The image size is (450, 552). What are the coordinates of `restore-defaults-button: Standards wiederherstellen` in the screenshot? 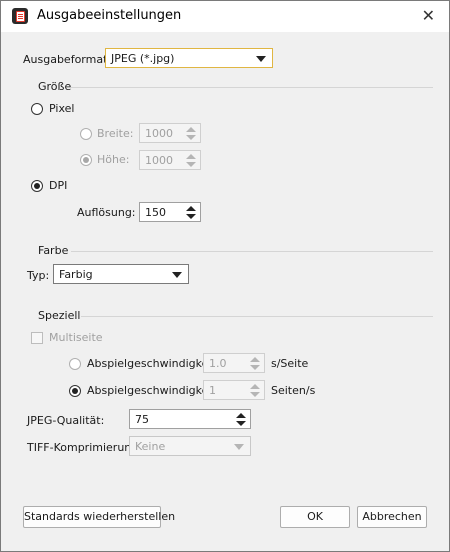 It's located at (99, 517).